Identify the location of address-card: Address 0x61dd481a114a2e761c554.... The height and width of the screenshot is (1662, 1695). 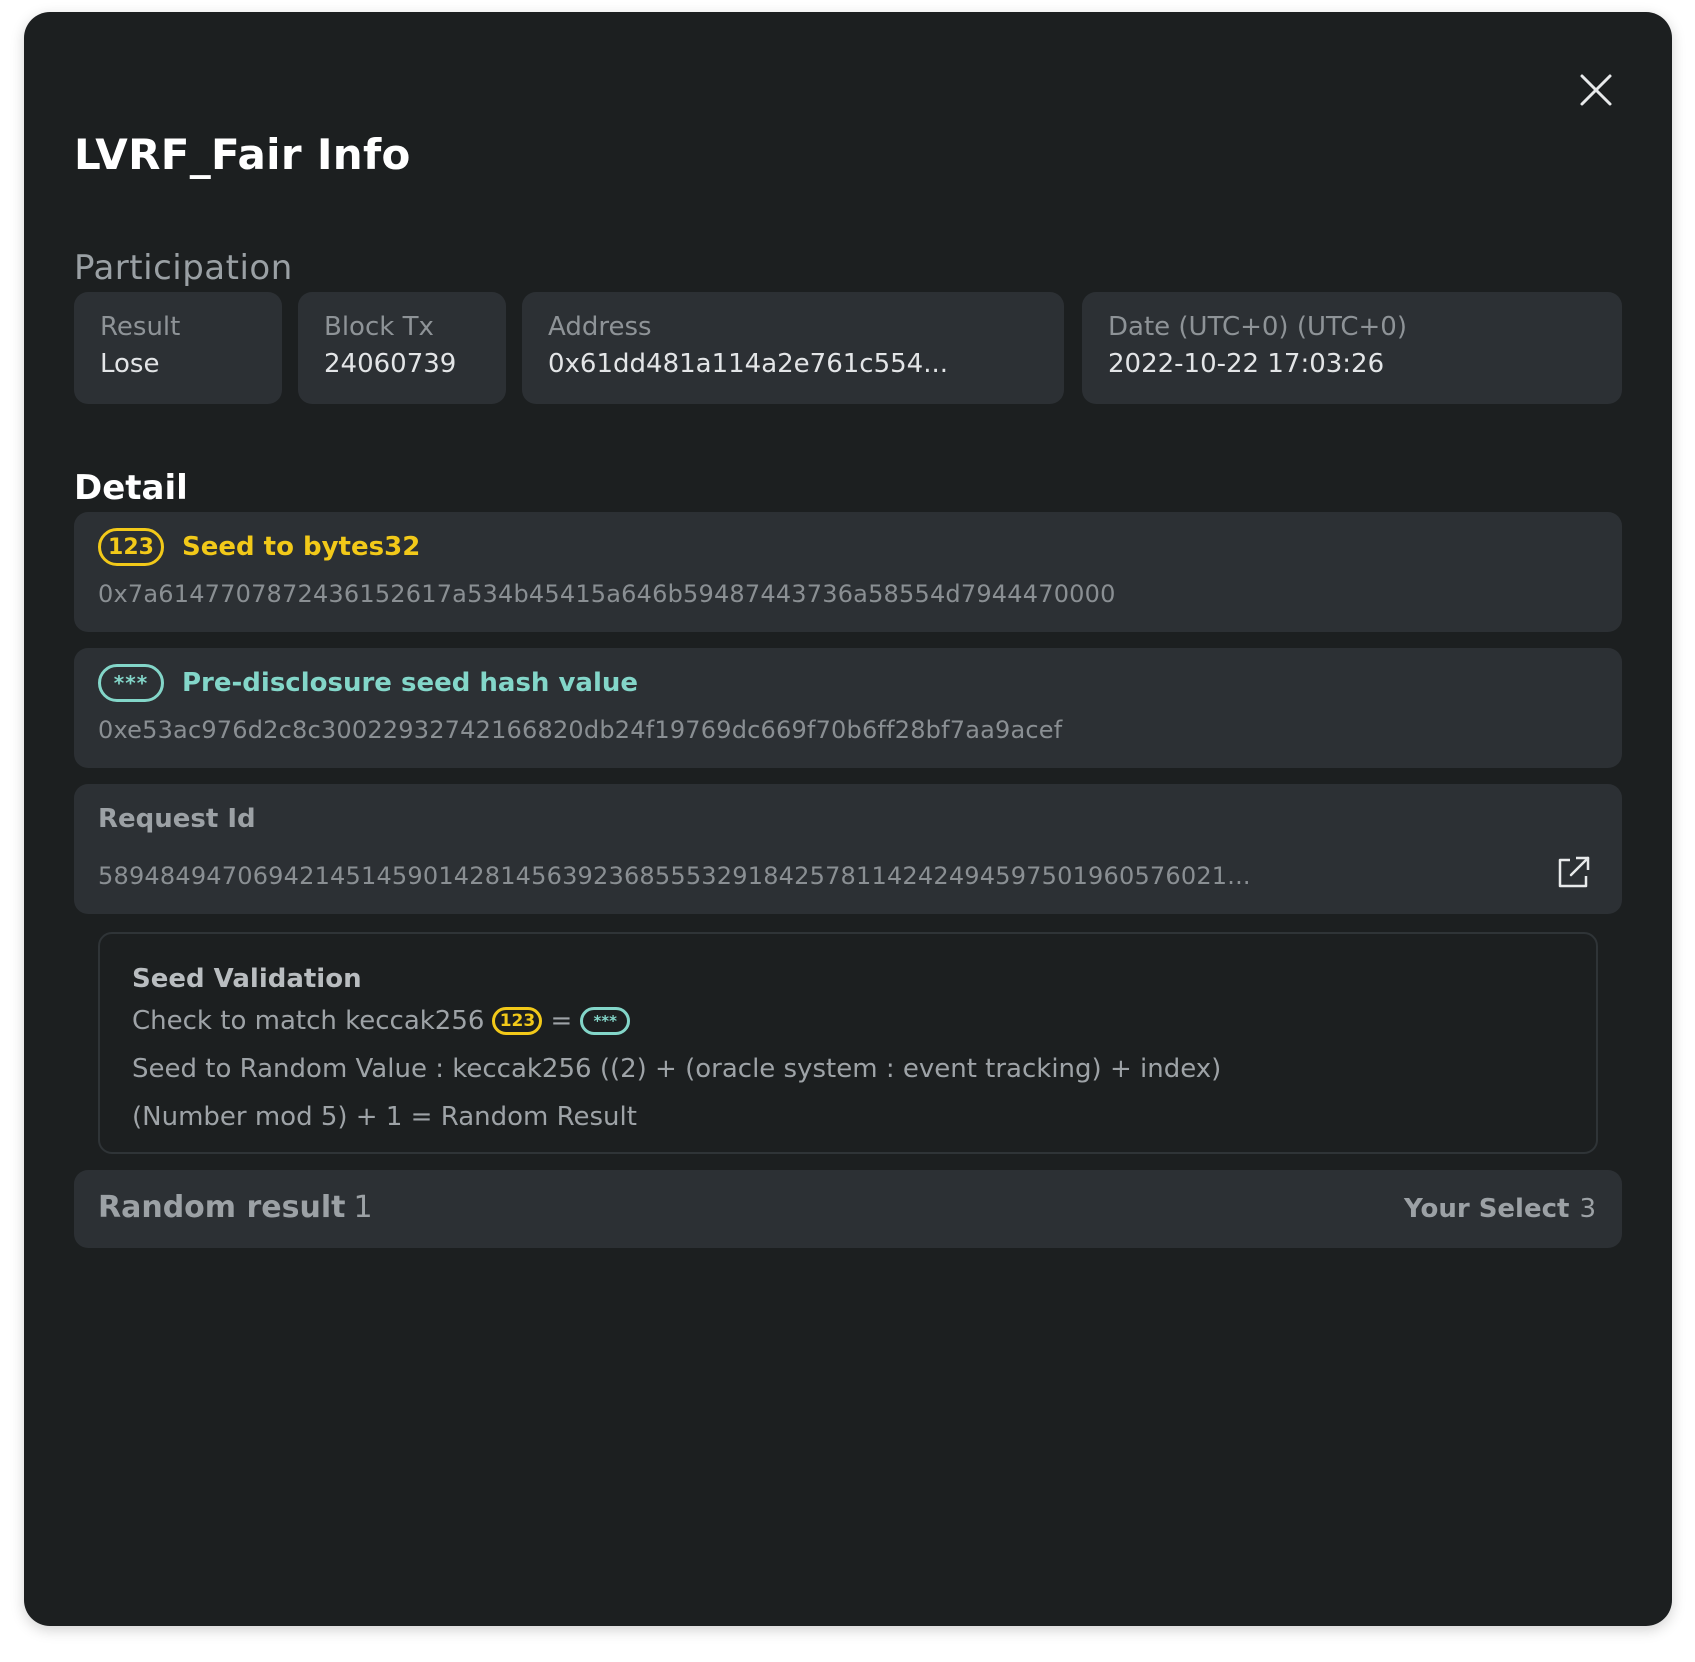
(793, 348).